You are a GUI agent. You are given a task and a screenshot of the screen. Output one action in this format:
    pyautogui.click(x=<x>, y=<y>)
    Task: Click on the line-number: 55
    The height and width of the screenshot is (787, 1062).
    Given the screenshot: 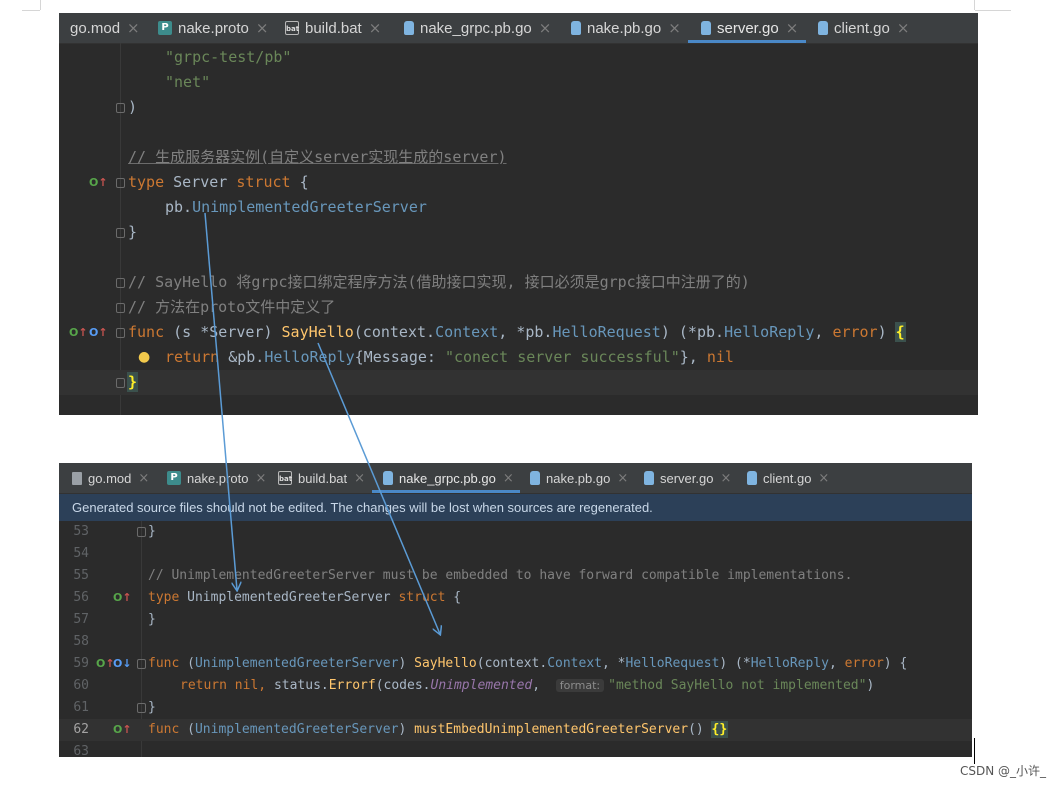 What is the action you would take?
    pyautogui.click(x=81, y=575)
    